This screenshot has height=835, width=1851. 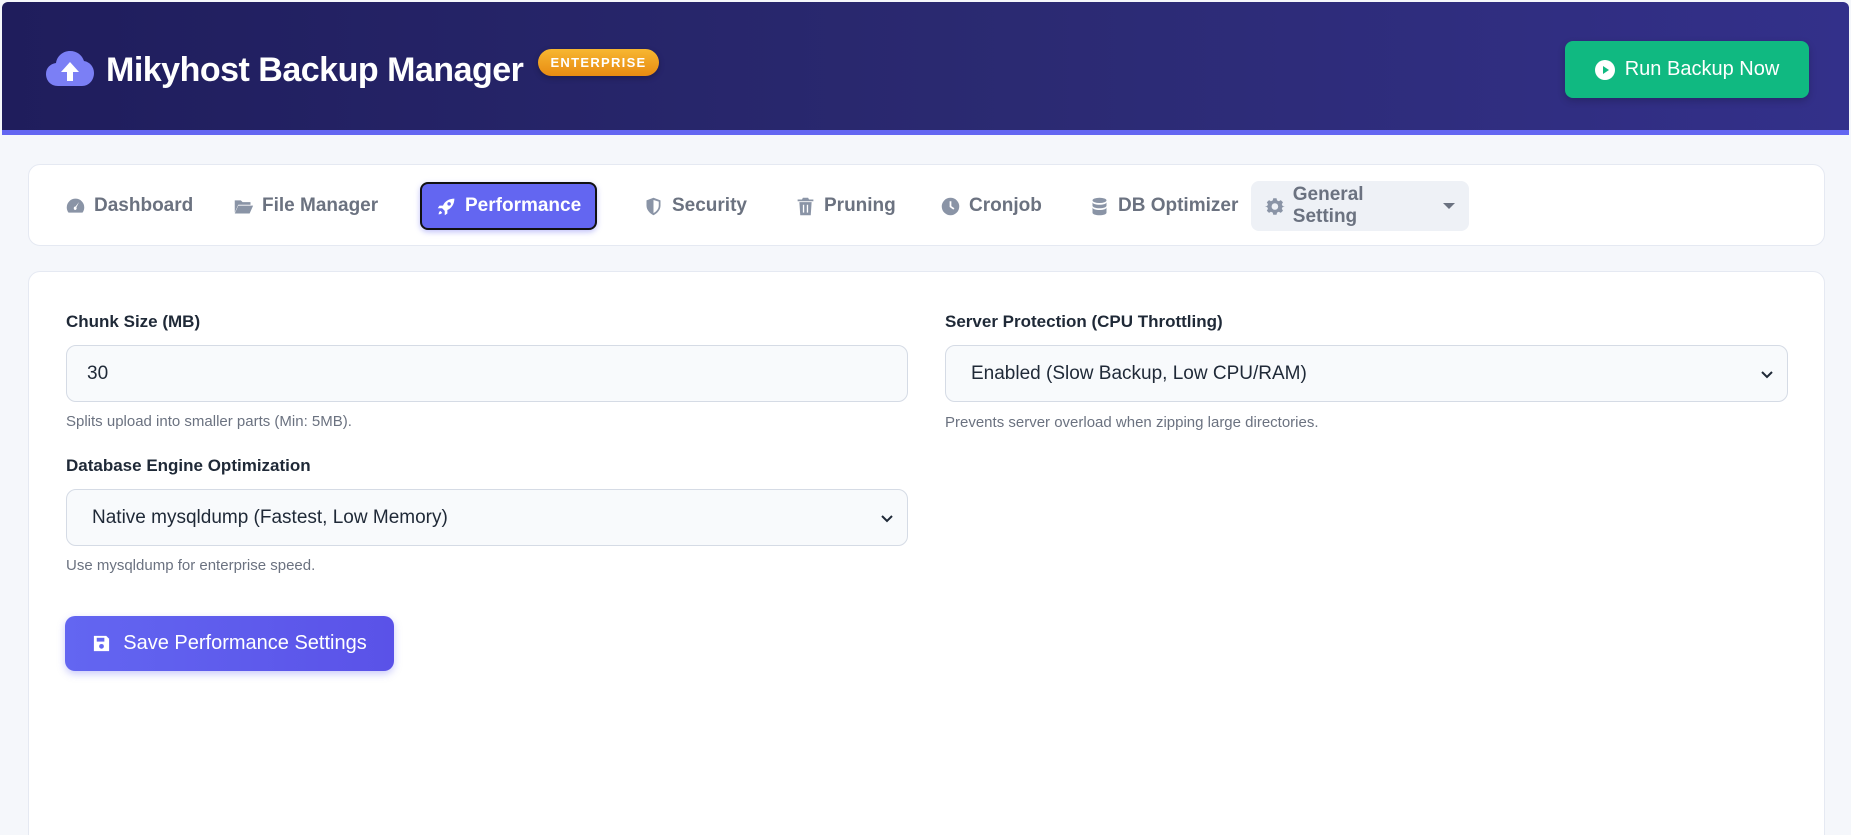 What do you see at coordinates (523, 205) in the screenshot?
I see `tab-label: Performance` at bounding box center [523, 205].